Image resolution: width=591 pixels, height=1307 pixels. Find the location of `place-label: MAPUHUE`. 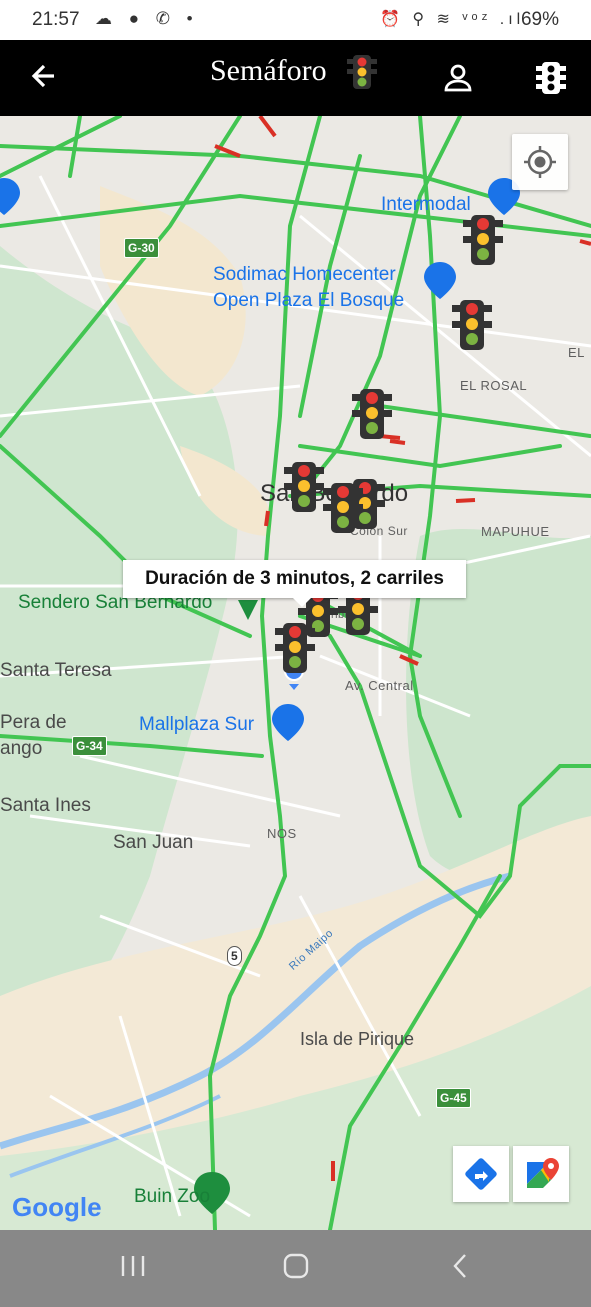

place-label: MAPUHUE is located at coordinates (515, 531).